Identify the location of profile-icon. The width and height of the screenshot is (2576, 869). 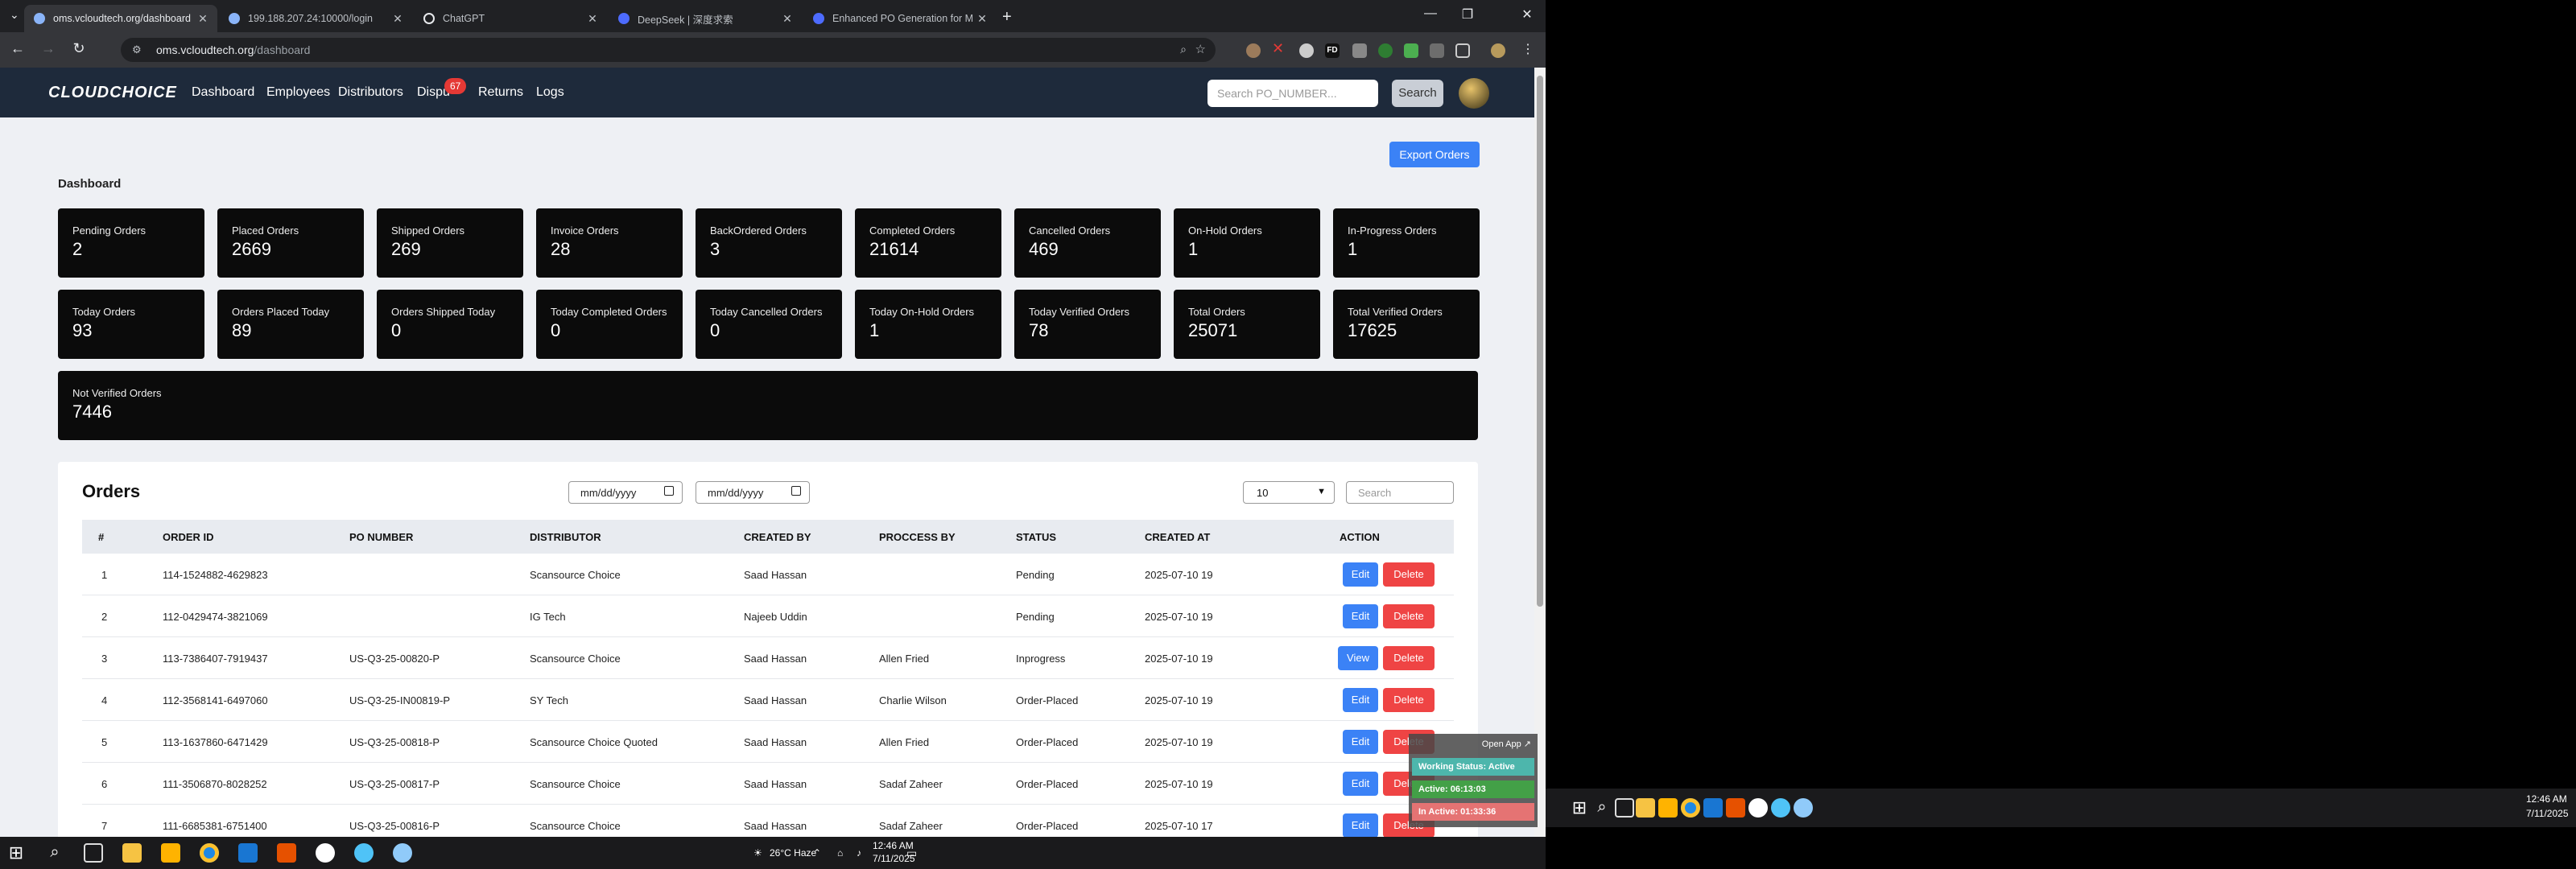
(1498, 50).